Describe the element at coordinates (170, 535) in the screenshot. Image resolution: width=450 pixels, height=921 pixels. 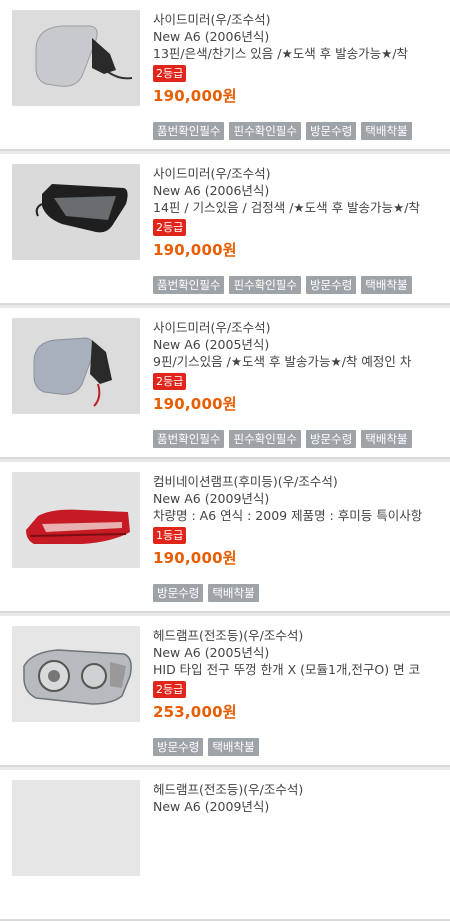
I see `grade-badge: 1등급` at that location.